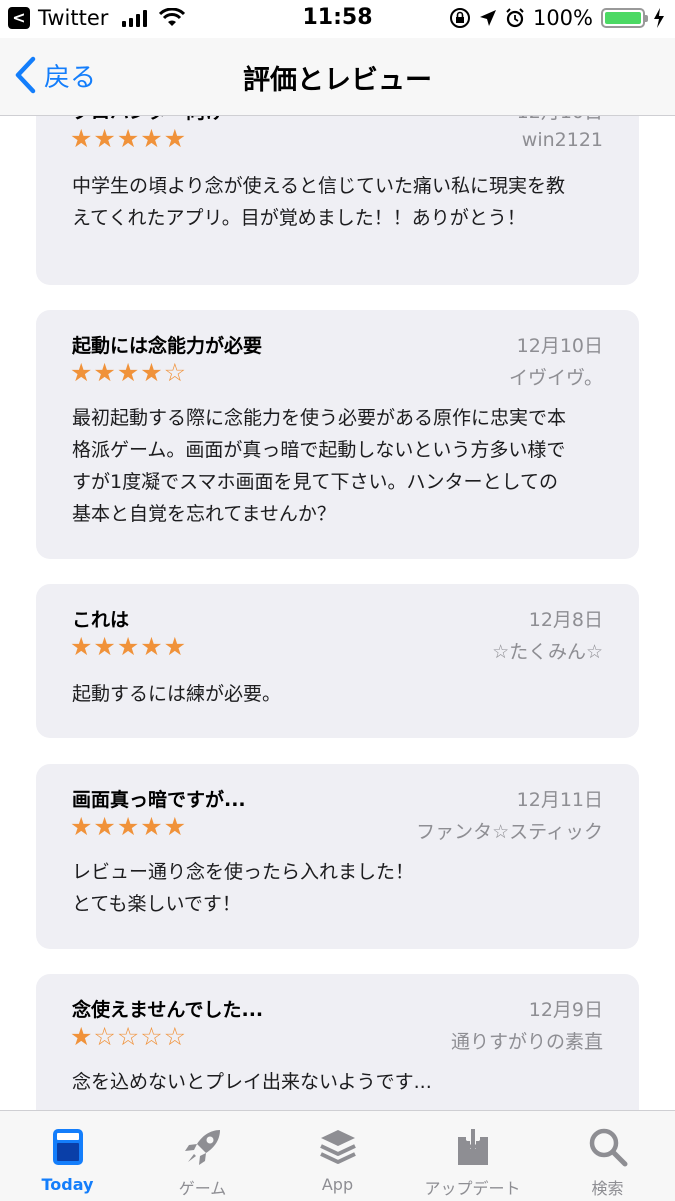  I want to click on rocket-icon, so click(202, 1147).